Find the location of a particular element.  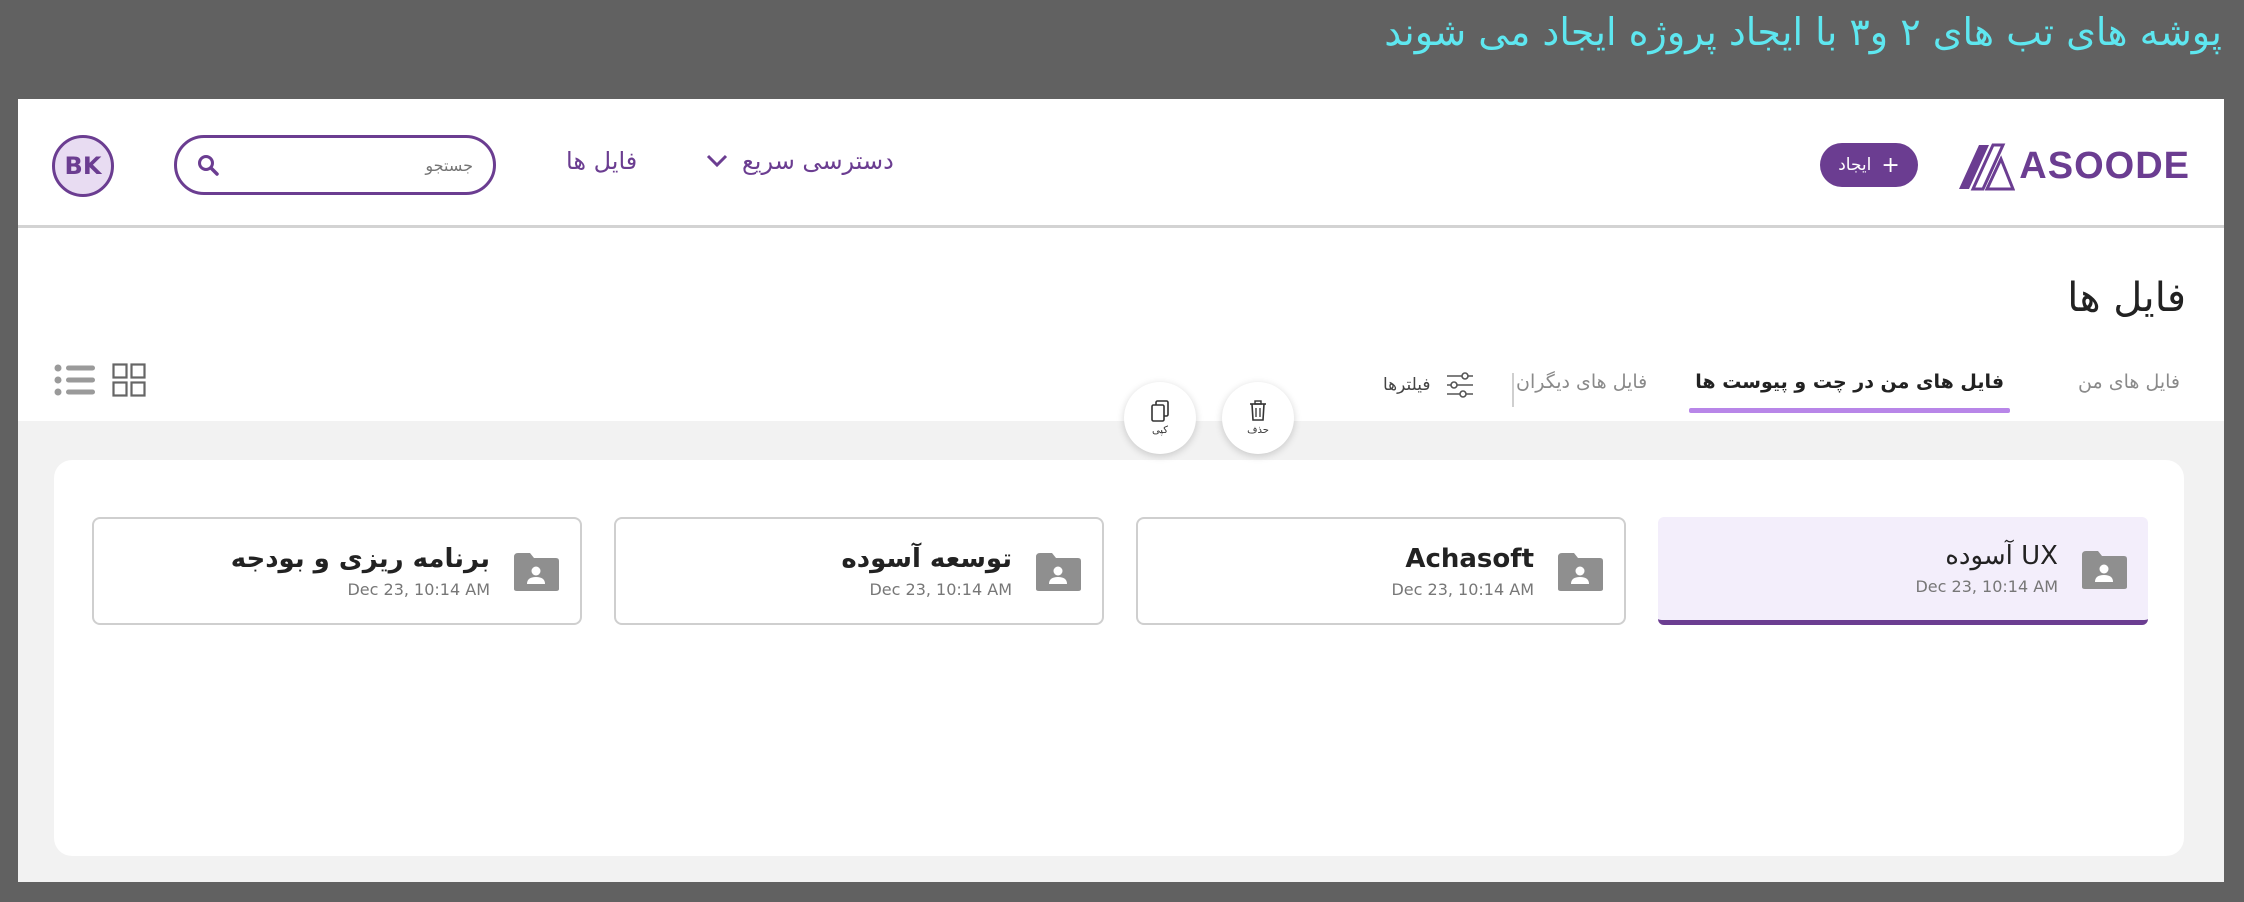

search-box is located at coordinates (335, 165).